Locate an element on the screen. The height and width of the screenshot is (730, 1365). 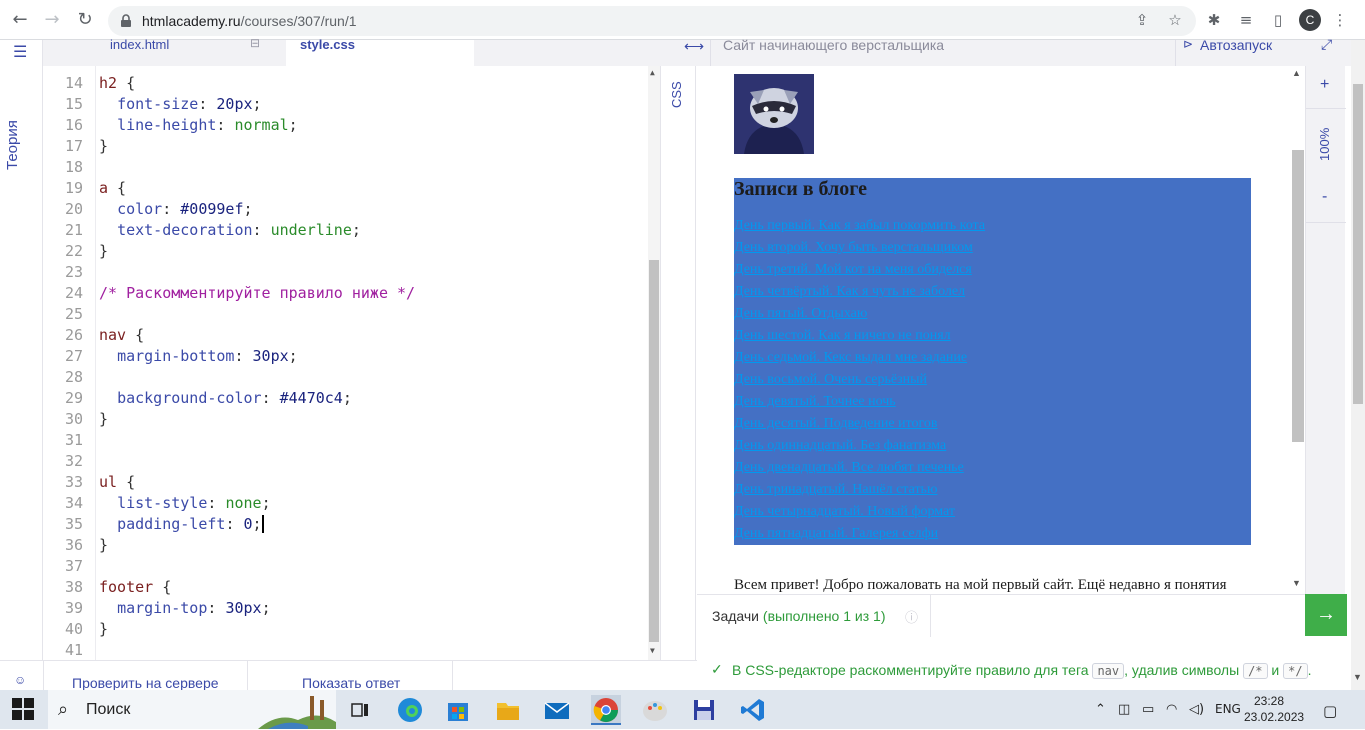
blog-link: День пятый. Отдыхаю is located at coordinates (800, 313).